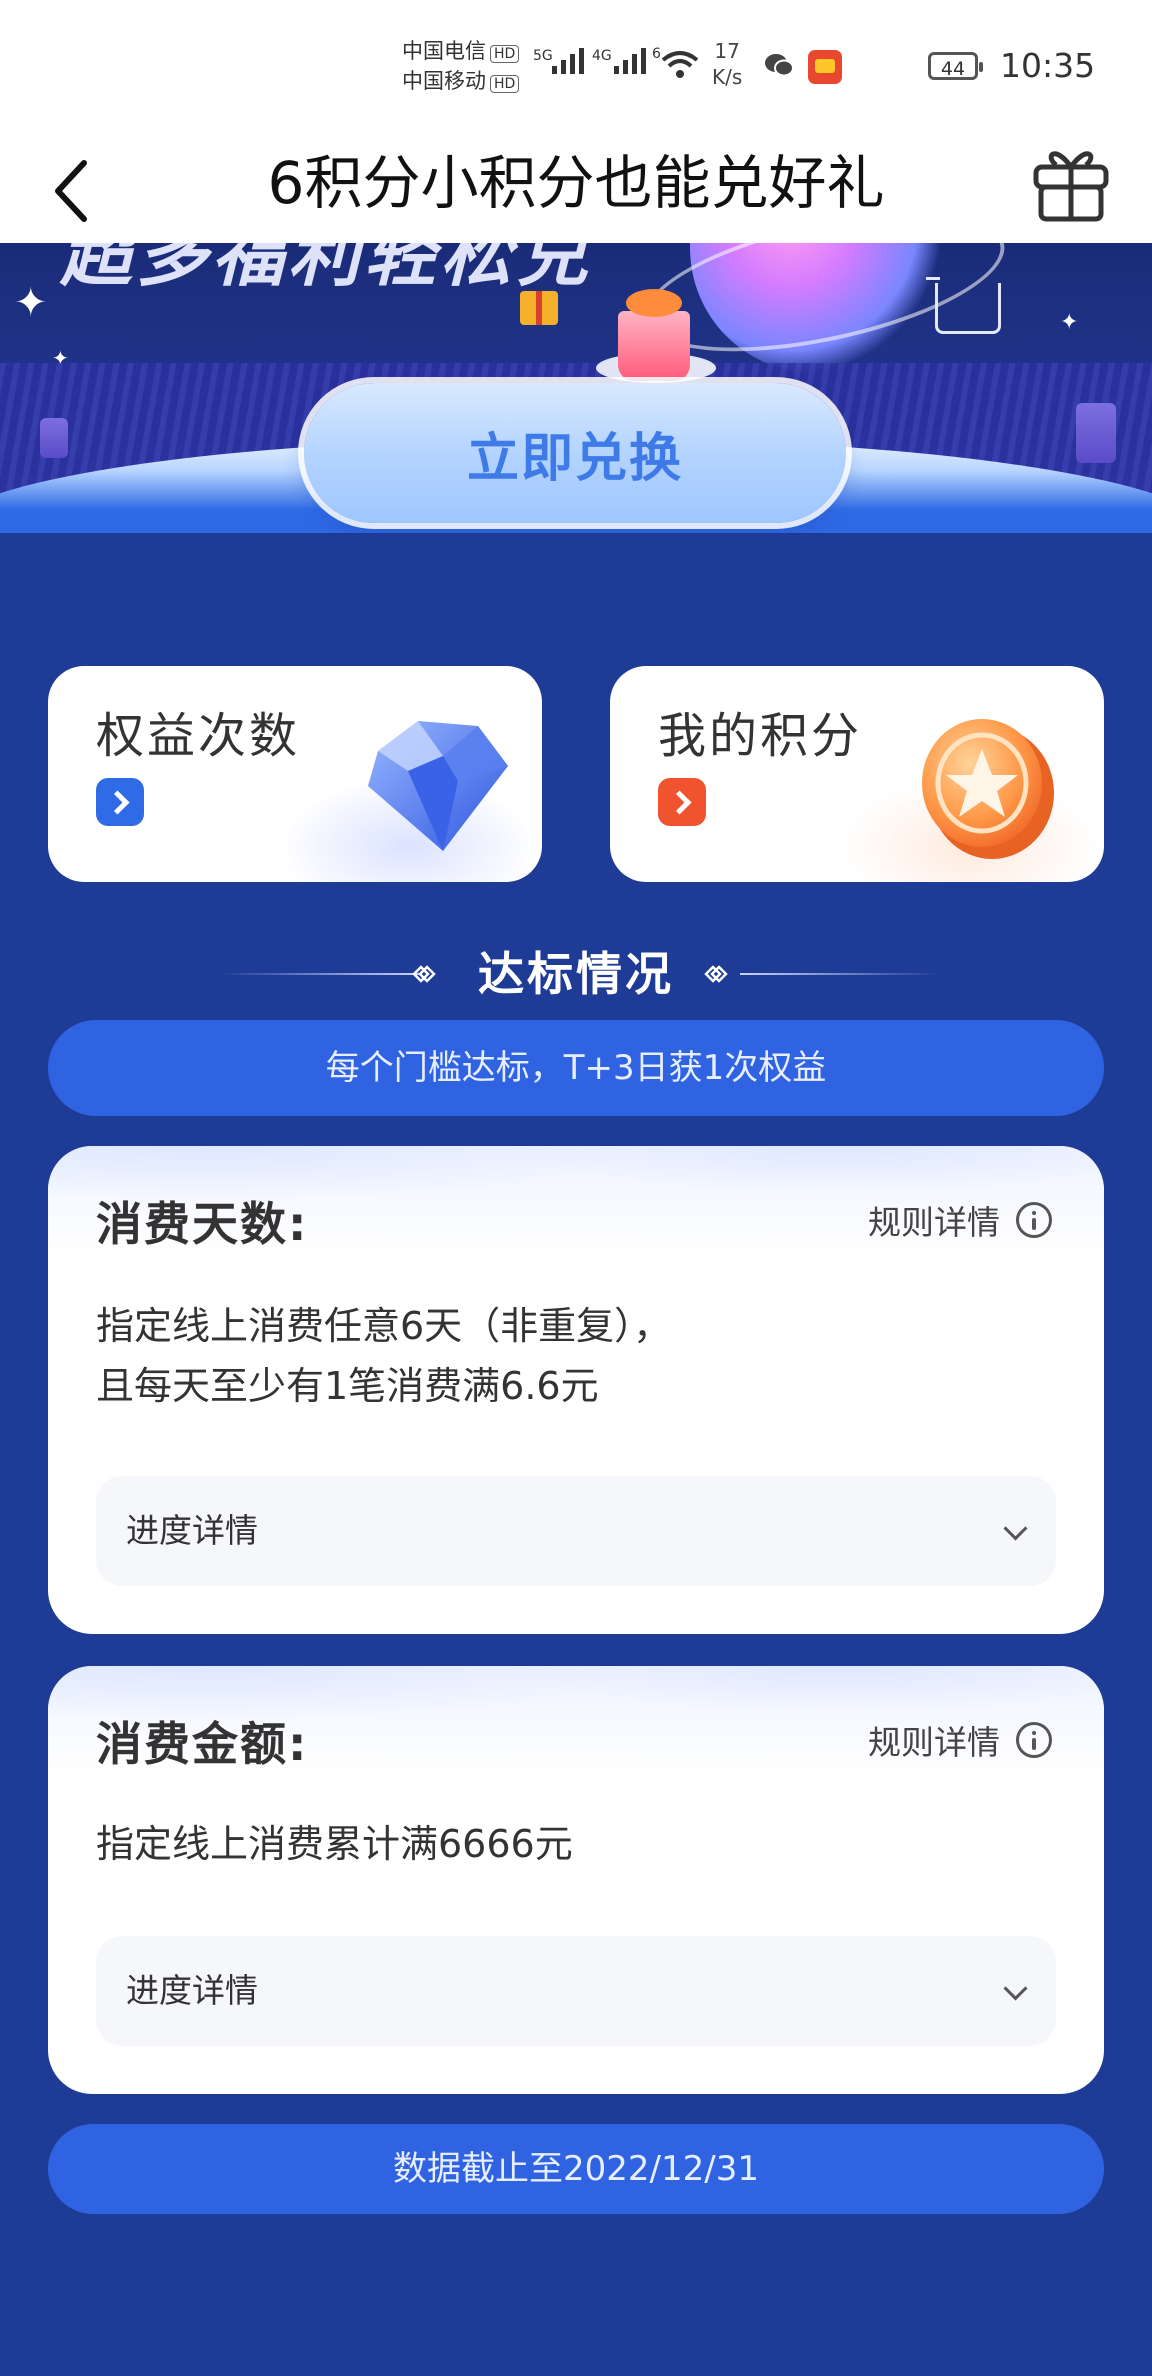  I want to click on page-title: 6积分小积分也能兑好礼, so click(576, 183).